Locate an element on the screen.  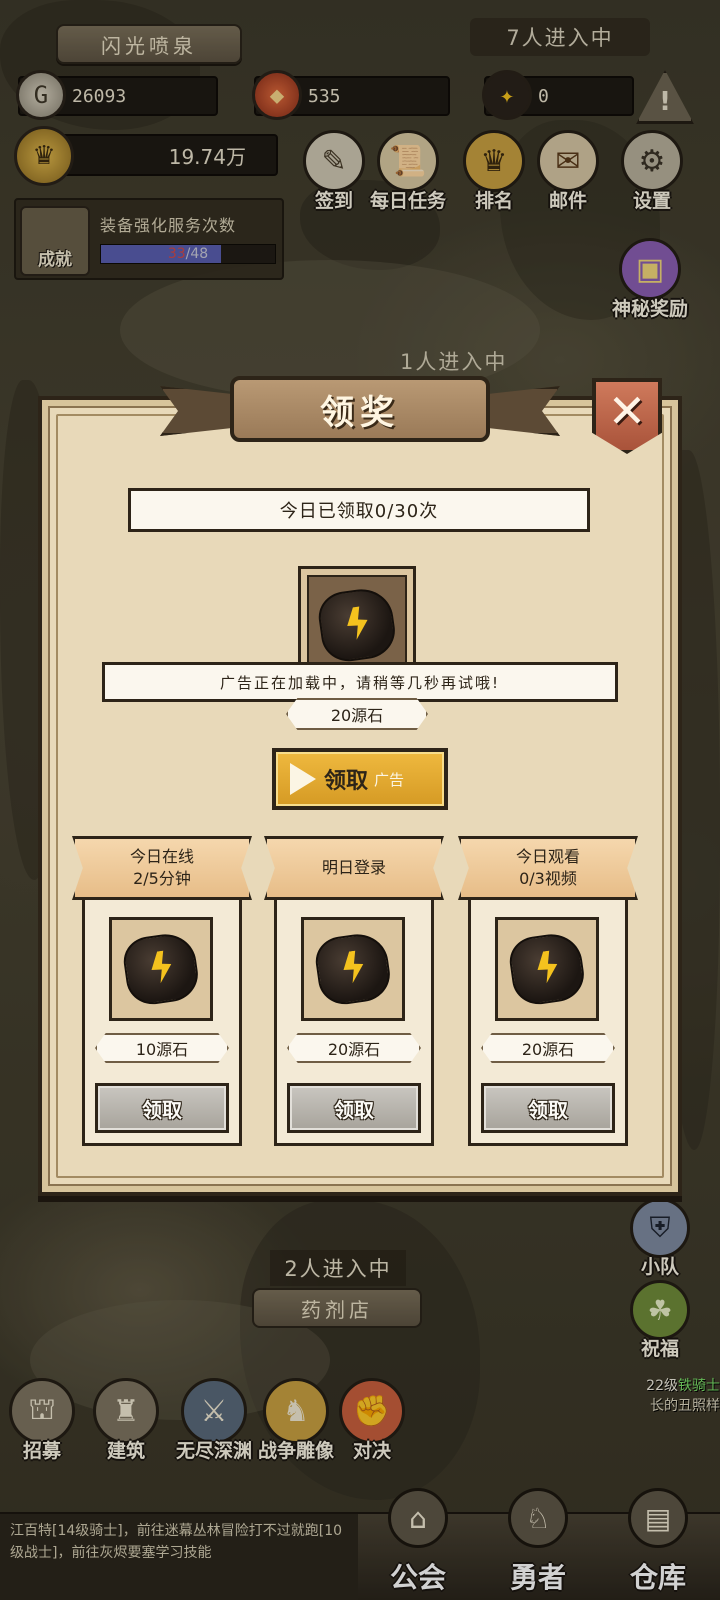
card-condition: 明日登录 is located at coordinates (353, 867).